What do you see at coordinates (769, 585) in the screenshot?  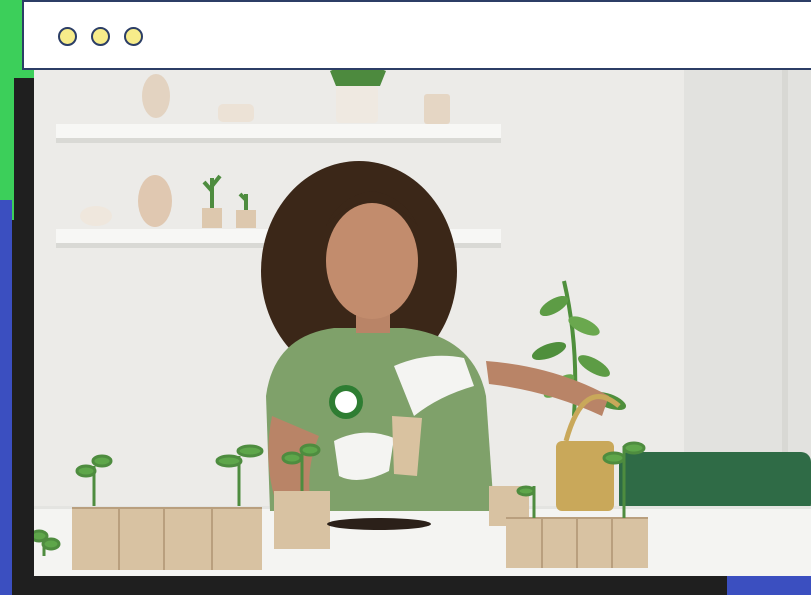 I see `blue-accent-corner` at bounding box center [769, 585].